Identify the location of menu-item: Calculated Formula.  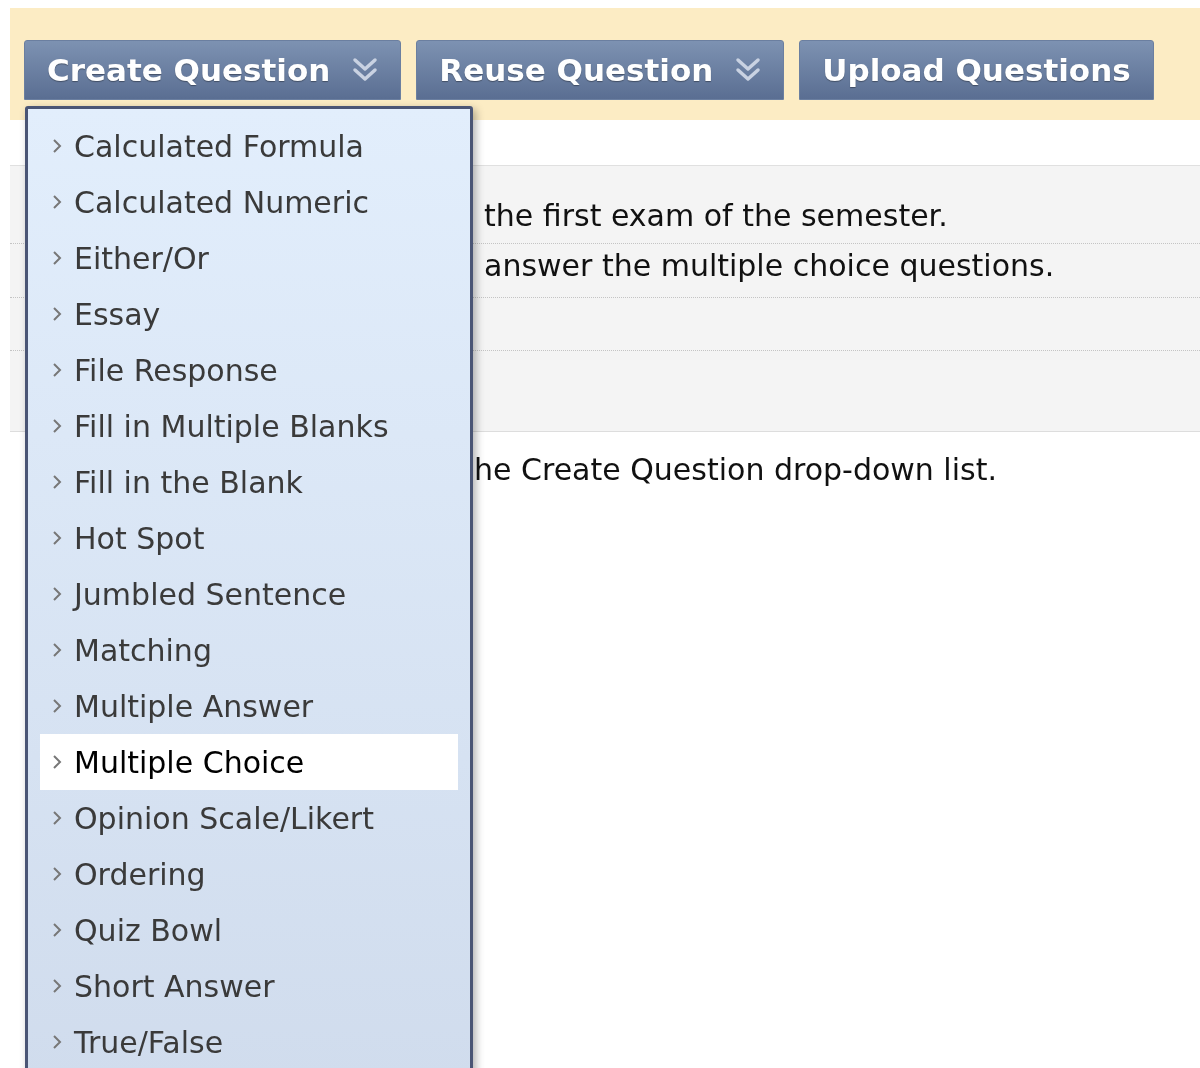
(249, 146).